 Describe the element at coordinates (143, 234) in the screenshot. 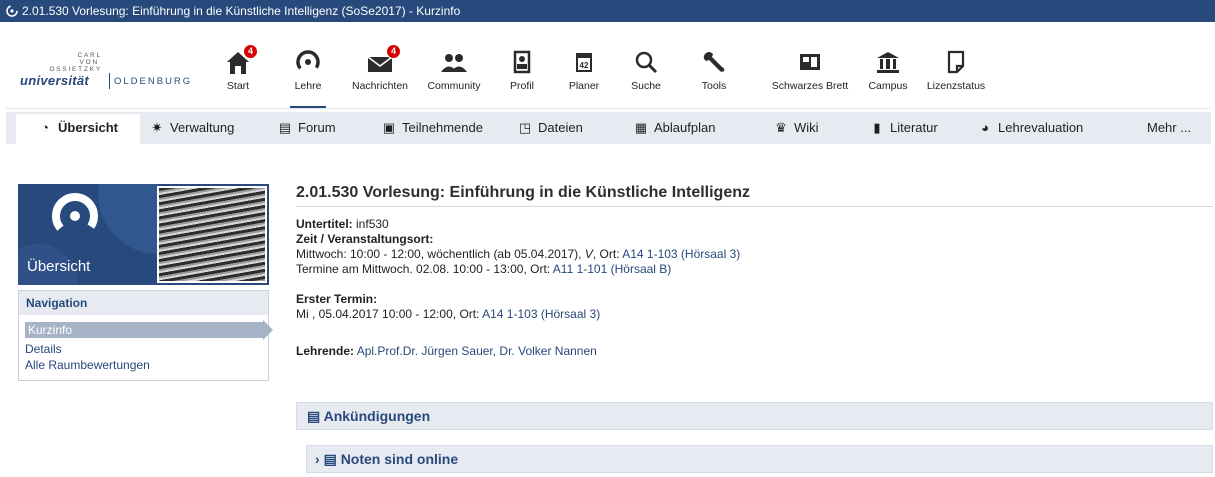

I see `sidebar-banner: Übersicht` at that location.